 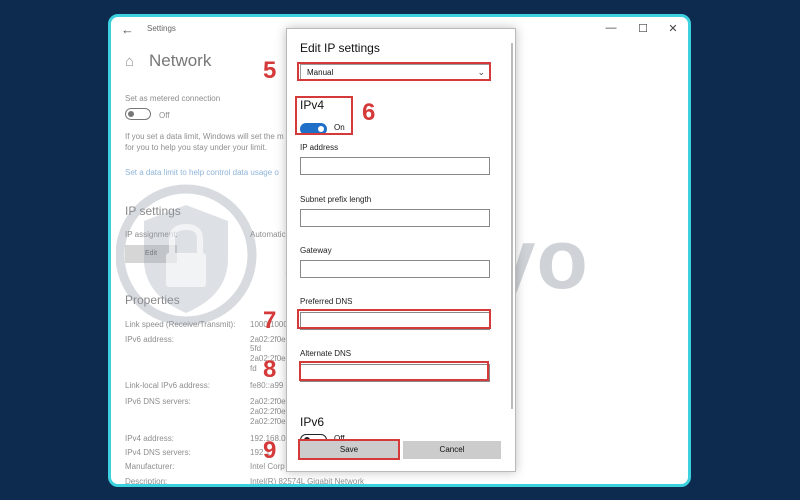 I want to click on ipv6-heading: IPv6, so click(x=312, y=422).